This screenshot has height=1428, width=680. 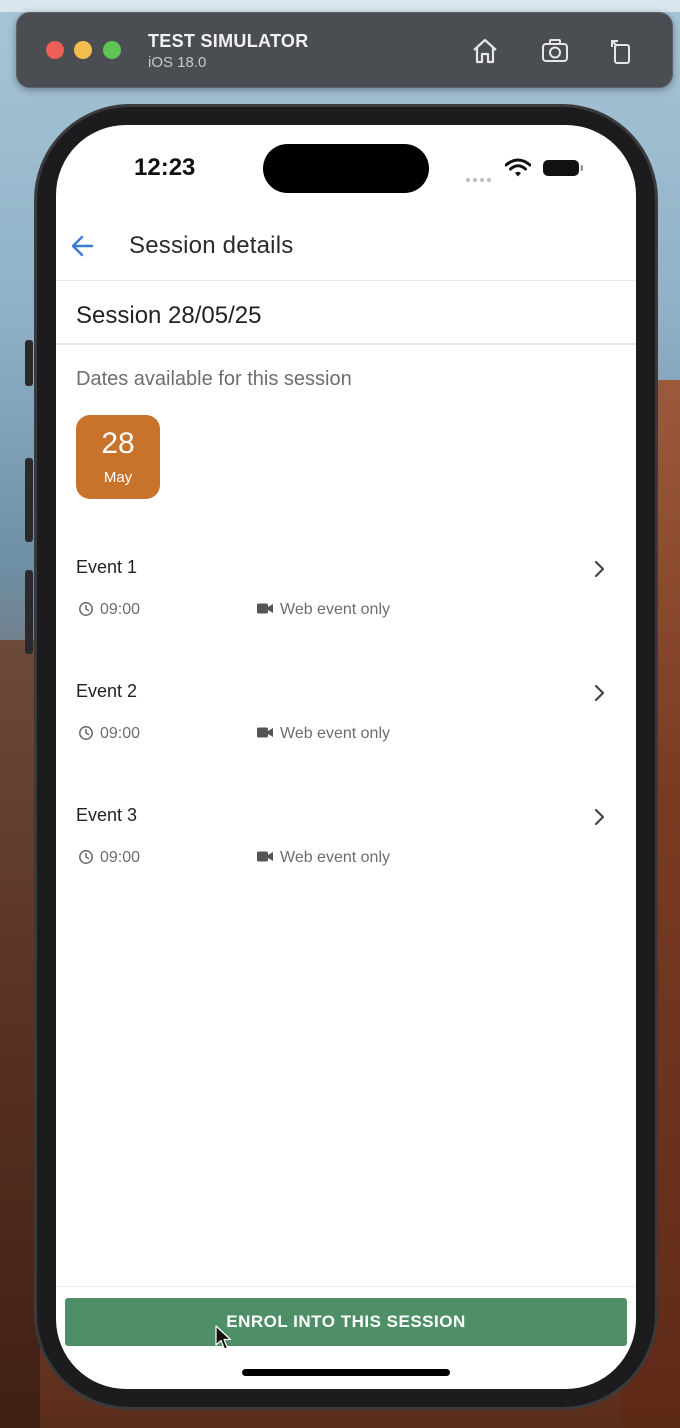 I want to click on simulator-title: TEST SIMULATOR, so click(x=228, y=41).